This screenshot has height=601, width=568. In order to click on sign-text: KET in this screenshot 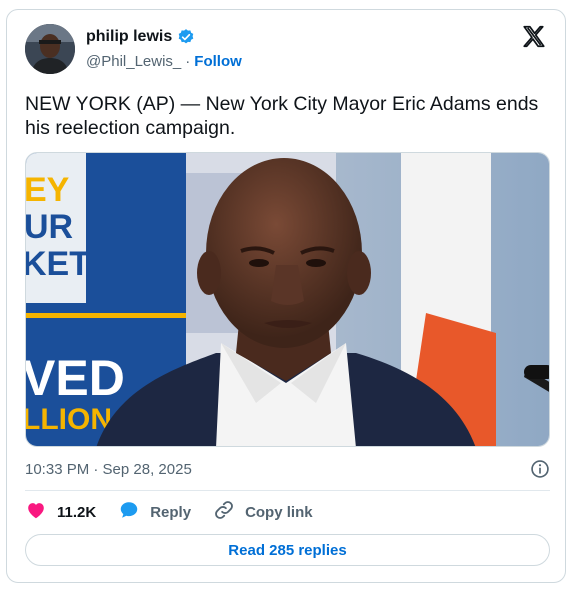, I will do `click(58, 264)`.